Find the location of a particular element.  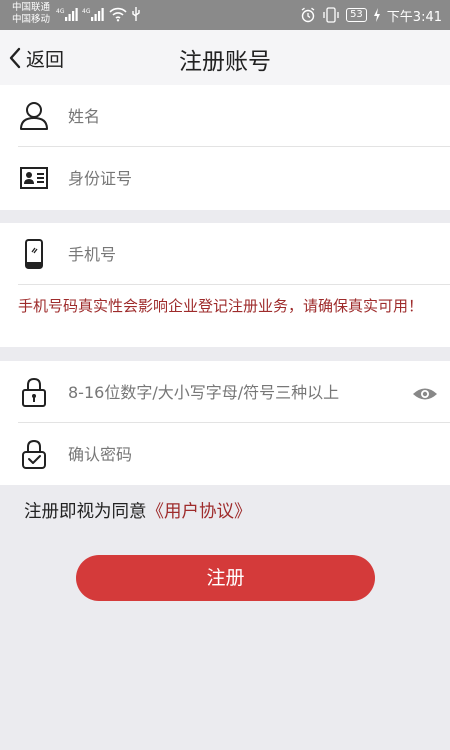

id-row is located at coordinates (225, 178).